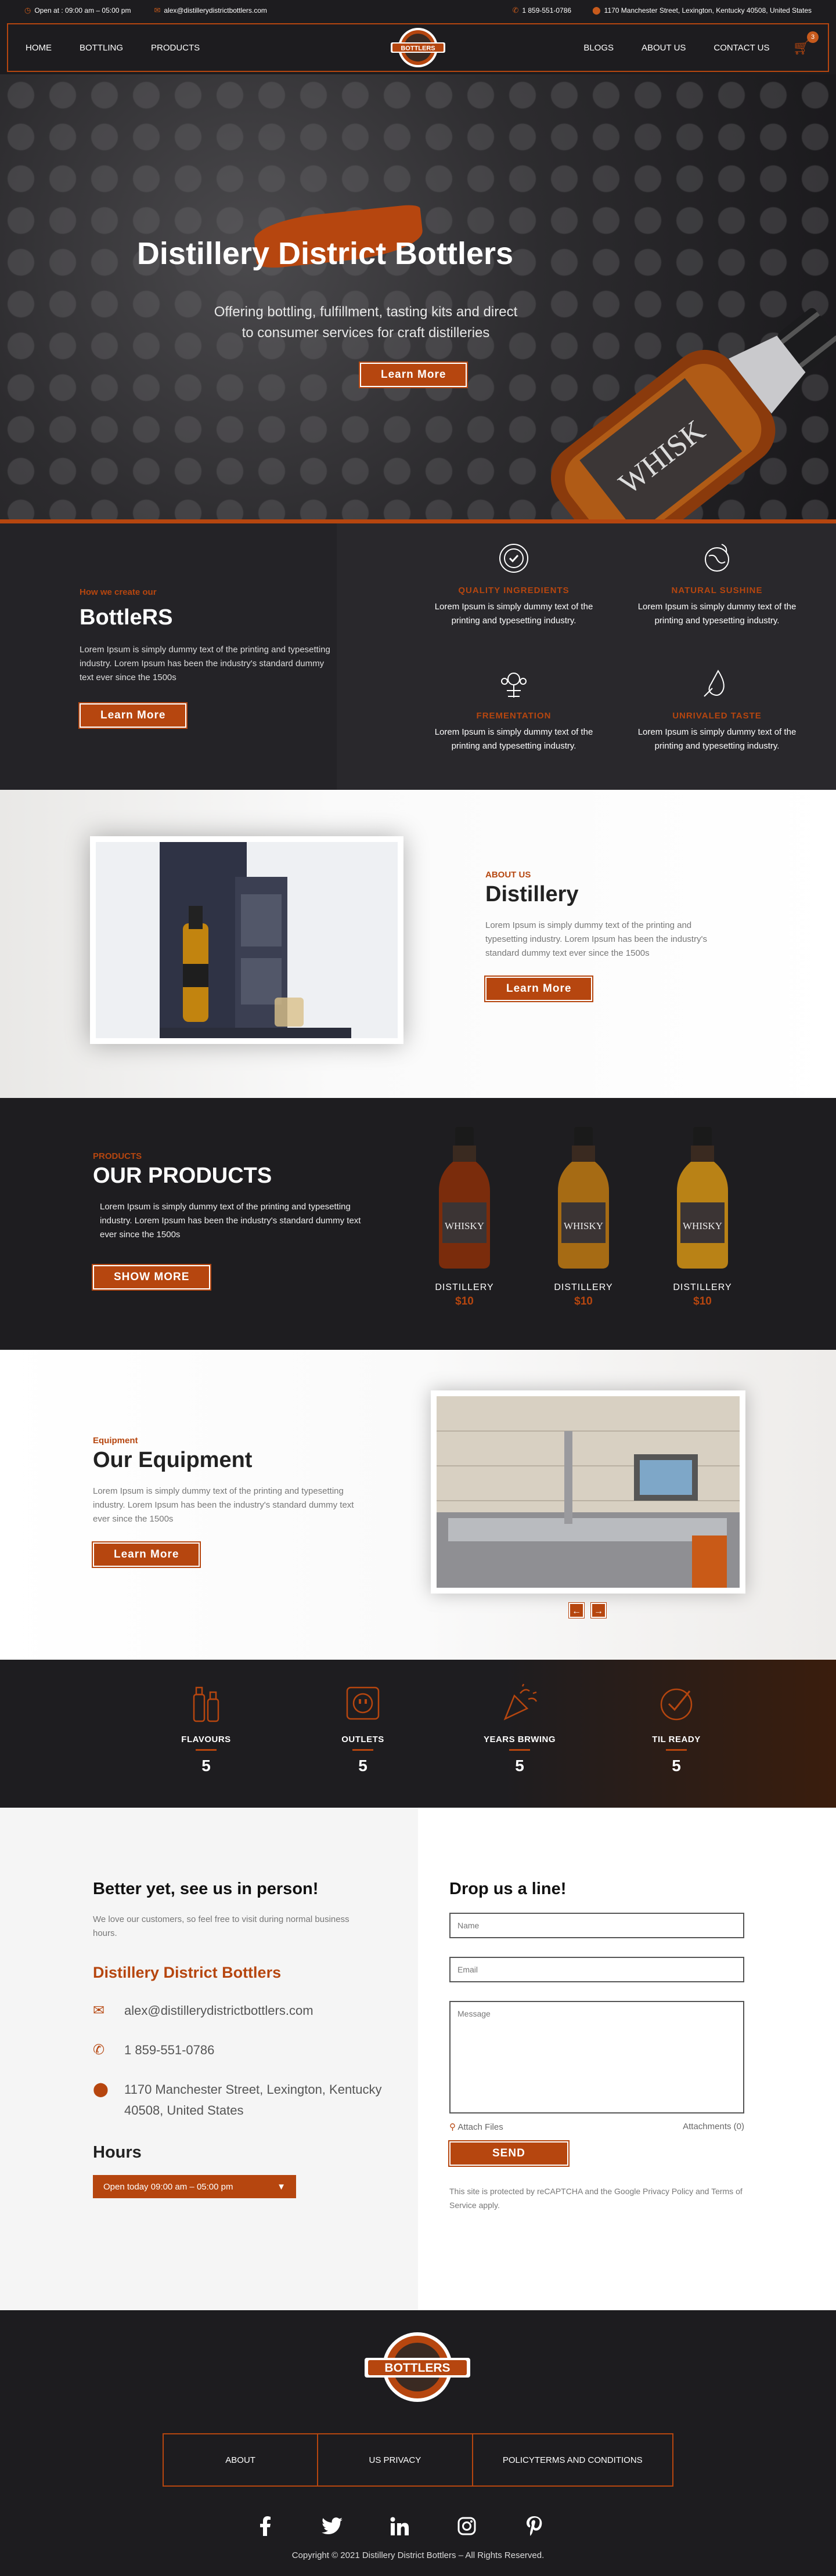 Image resolution: width=836 pixels, height=2576 pixels. What do you see at coordinates (717, 715) in the screenshot?
I see `feature-title: UNRIVALED TASTE` at bounding box center [717, 715].